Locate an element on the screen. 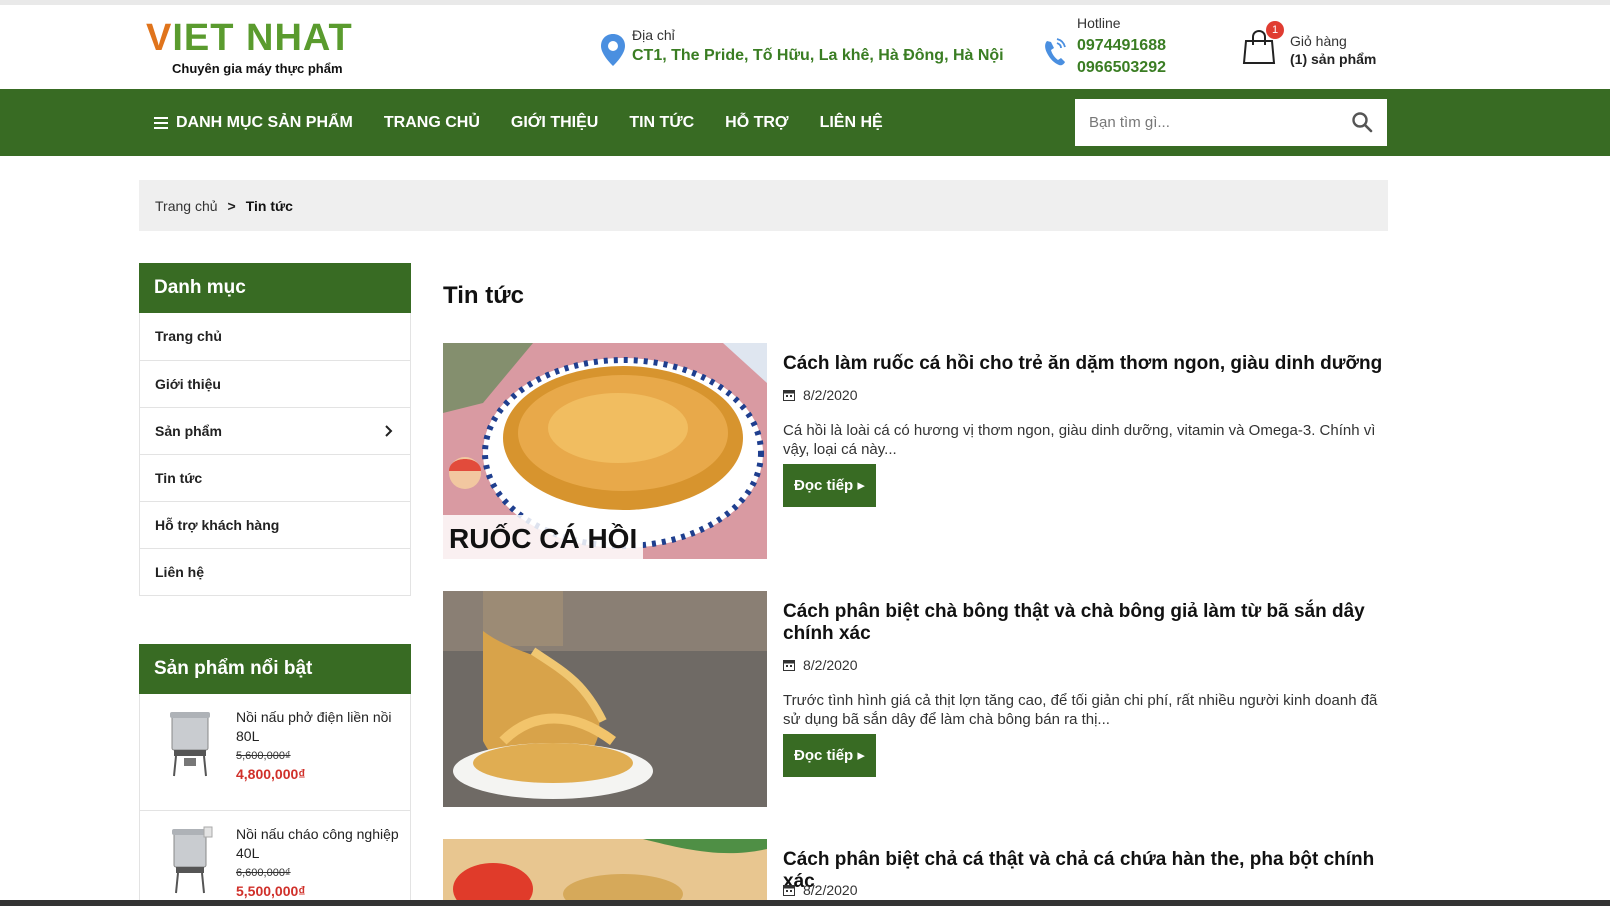 This screenshot has width=1610, height=906. sidebar-item-home: Trang chủ is located at coordinates (275, 336).